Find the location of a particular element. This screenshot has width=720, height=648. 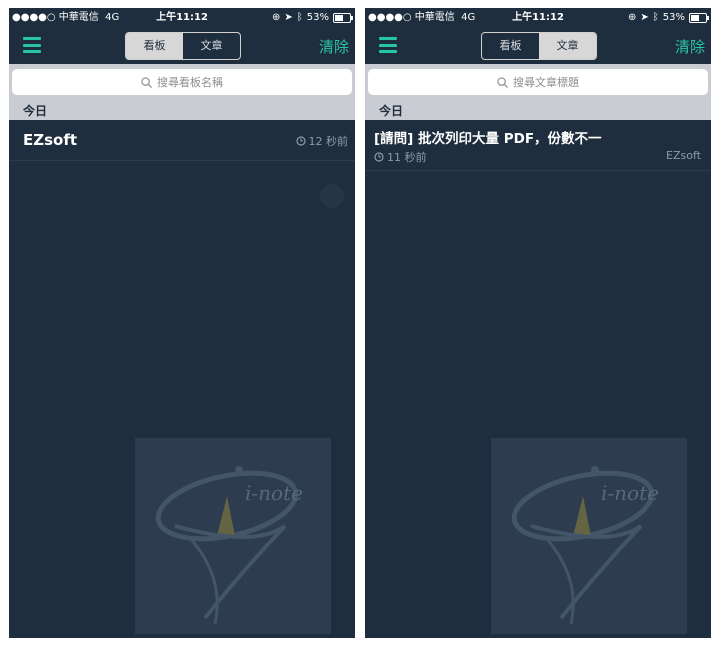

post-author: EZsoft is located at coordinates (683, 155).